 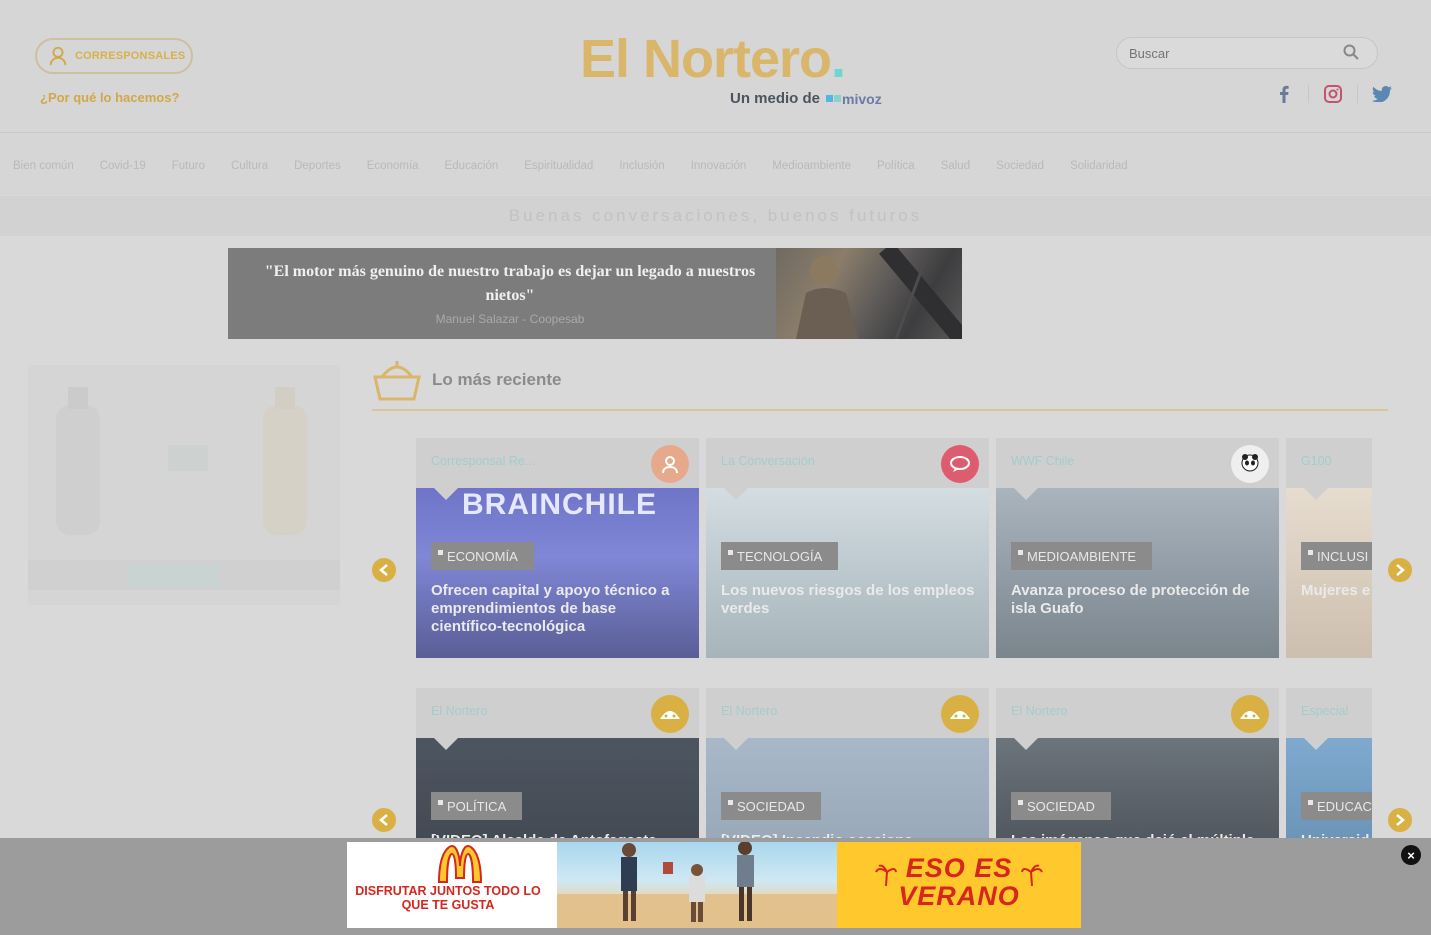 I want to click on nav-item: Salud, so click(x=955, y=166).